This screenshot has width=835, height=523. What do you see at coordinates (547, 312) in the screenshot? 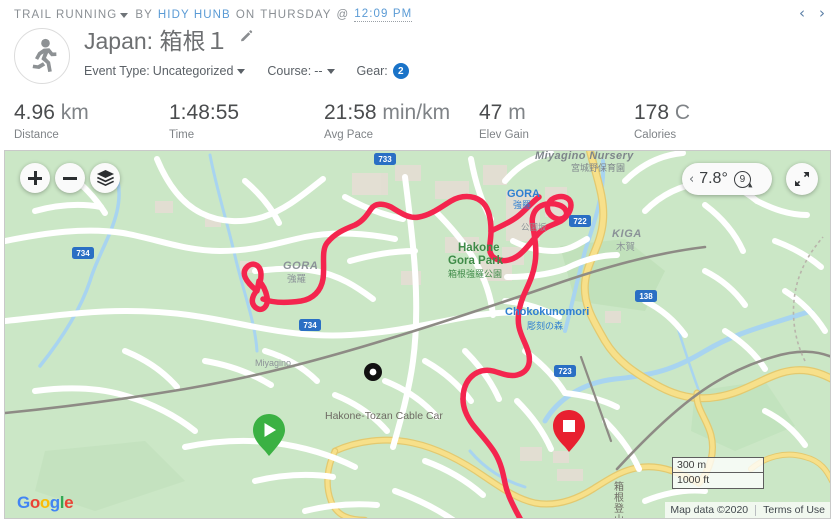
I see `map-label: Chokokunomori` at bounding box center [547, 312].